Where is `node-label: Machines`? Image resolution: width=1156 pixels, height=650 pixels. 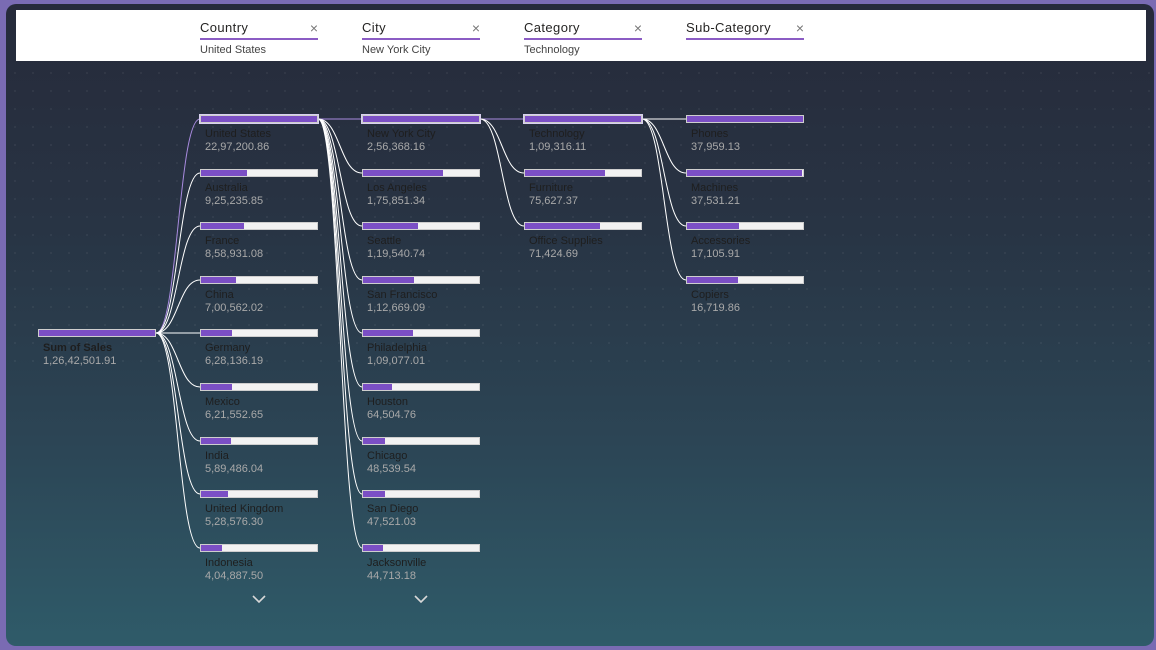
node-label: Machines is located at coordinates (715, 188).